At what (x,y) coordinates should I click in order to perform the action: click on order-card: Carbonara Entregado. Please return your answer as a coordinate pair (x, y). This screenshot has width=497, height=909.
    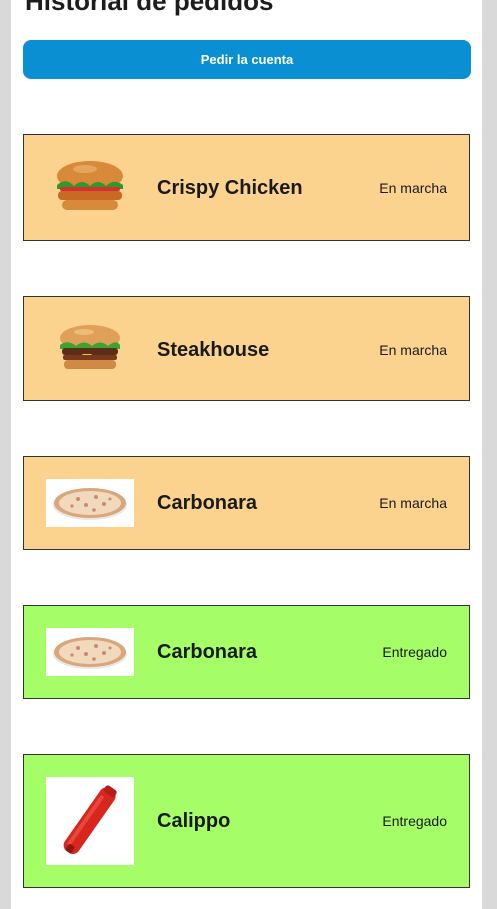
    Looking at the image, I should click on (246, 652).